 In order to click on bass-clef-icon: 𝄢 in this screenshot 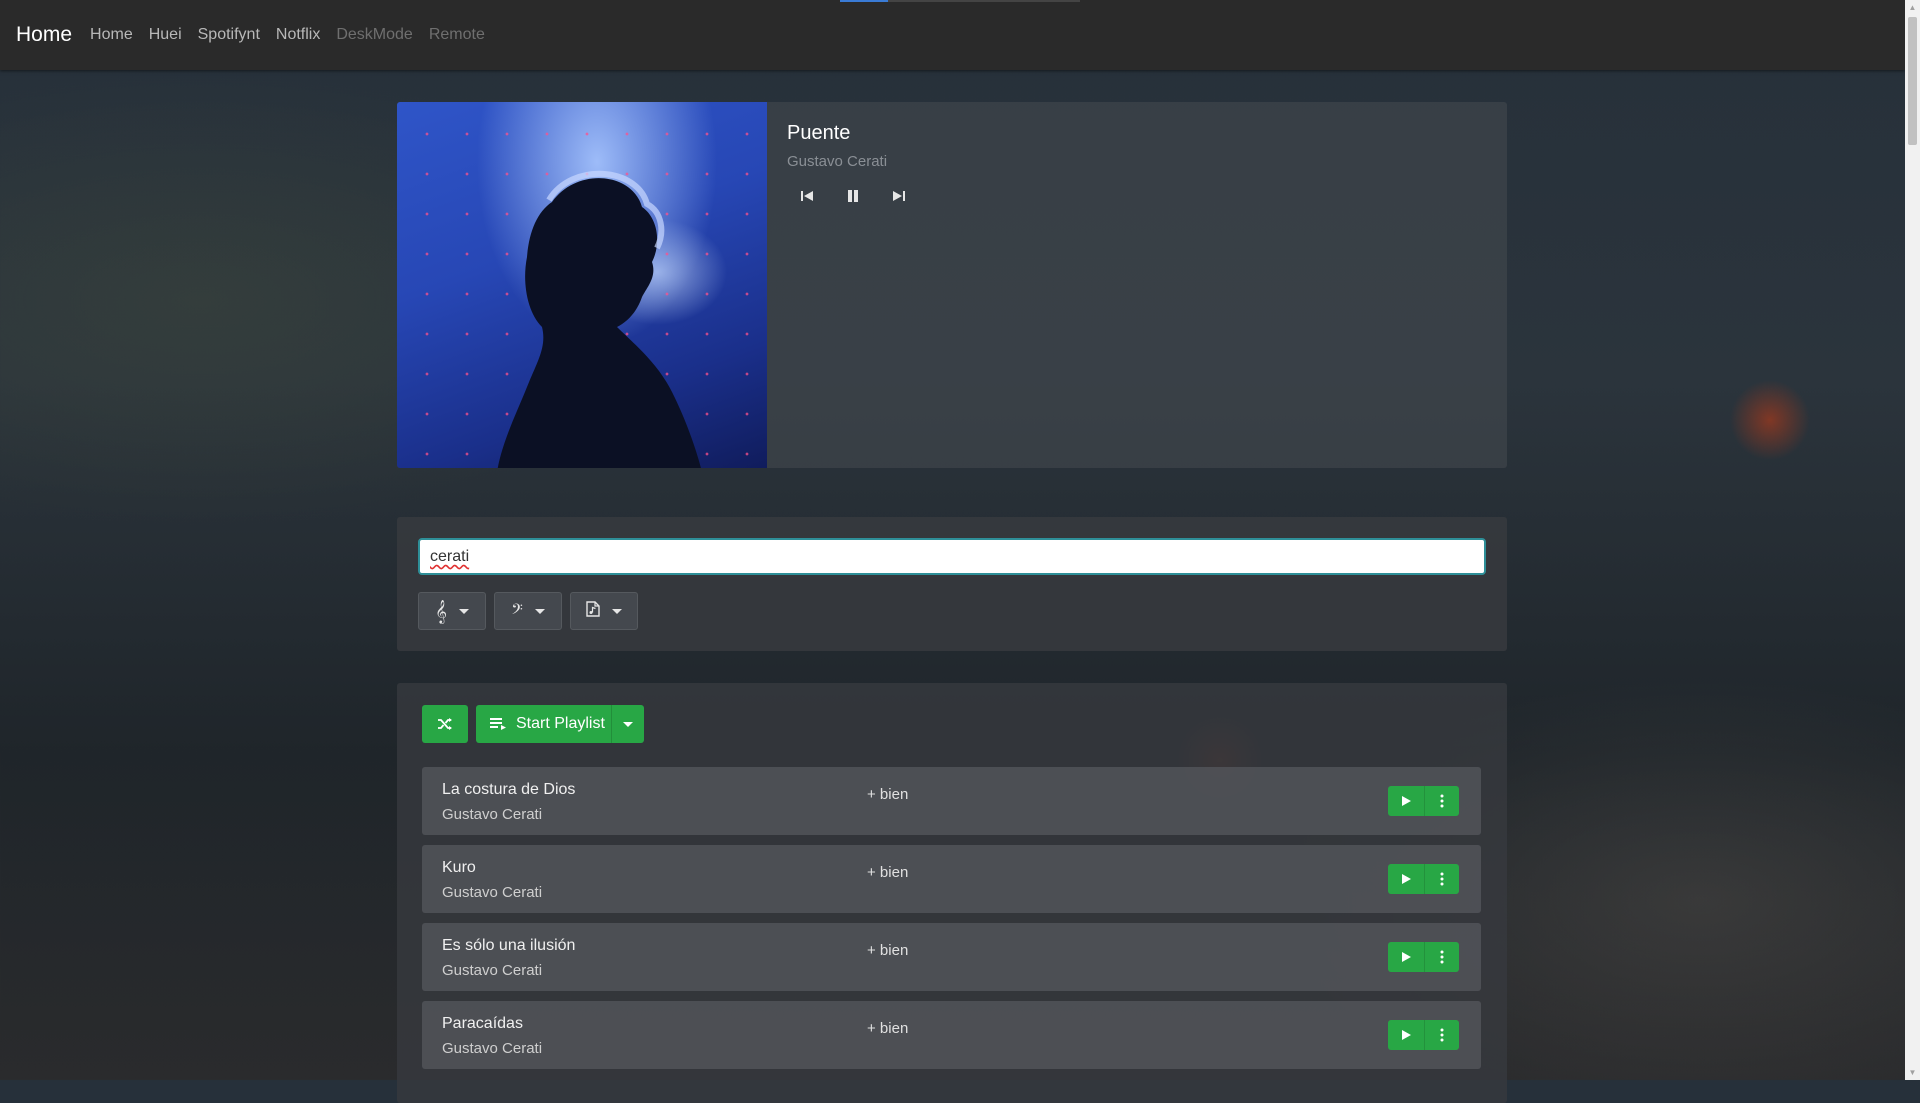, I will do `click(517, 611)`.